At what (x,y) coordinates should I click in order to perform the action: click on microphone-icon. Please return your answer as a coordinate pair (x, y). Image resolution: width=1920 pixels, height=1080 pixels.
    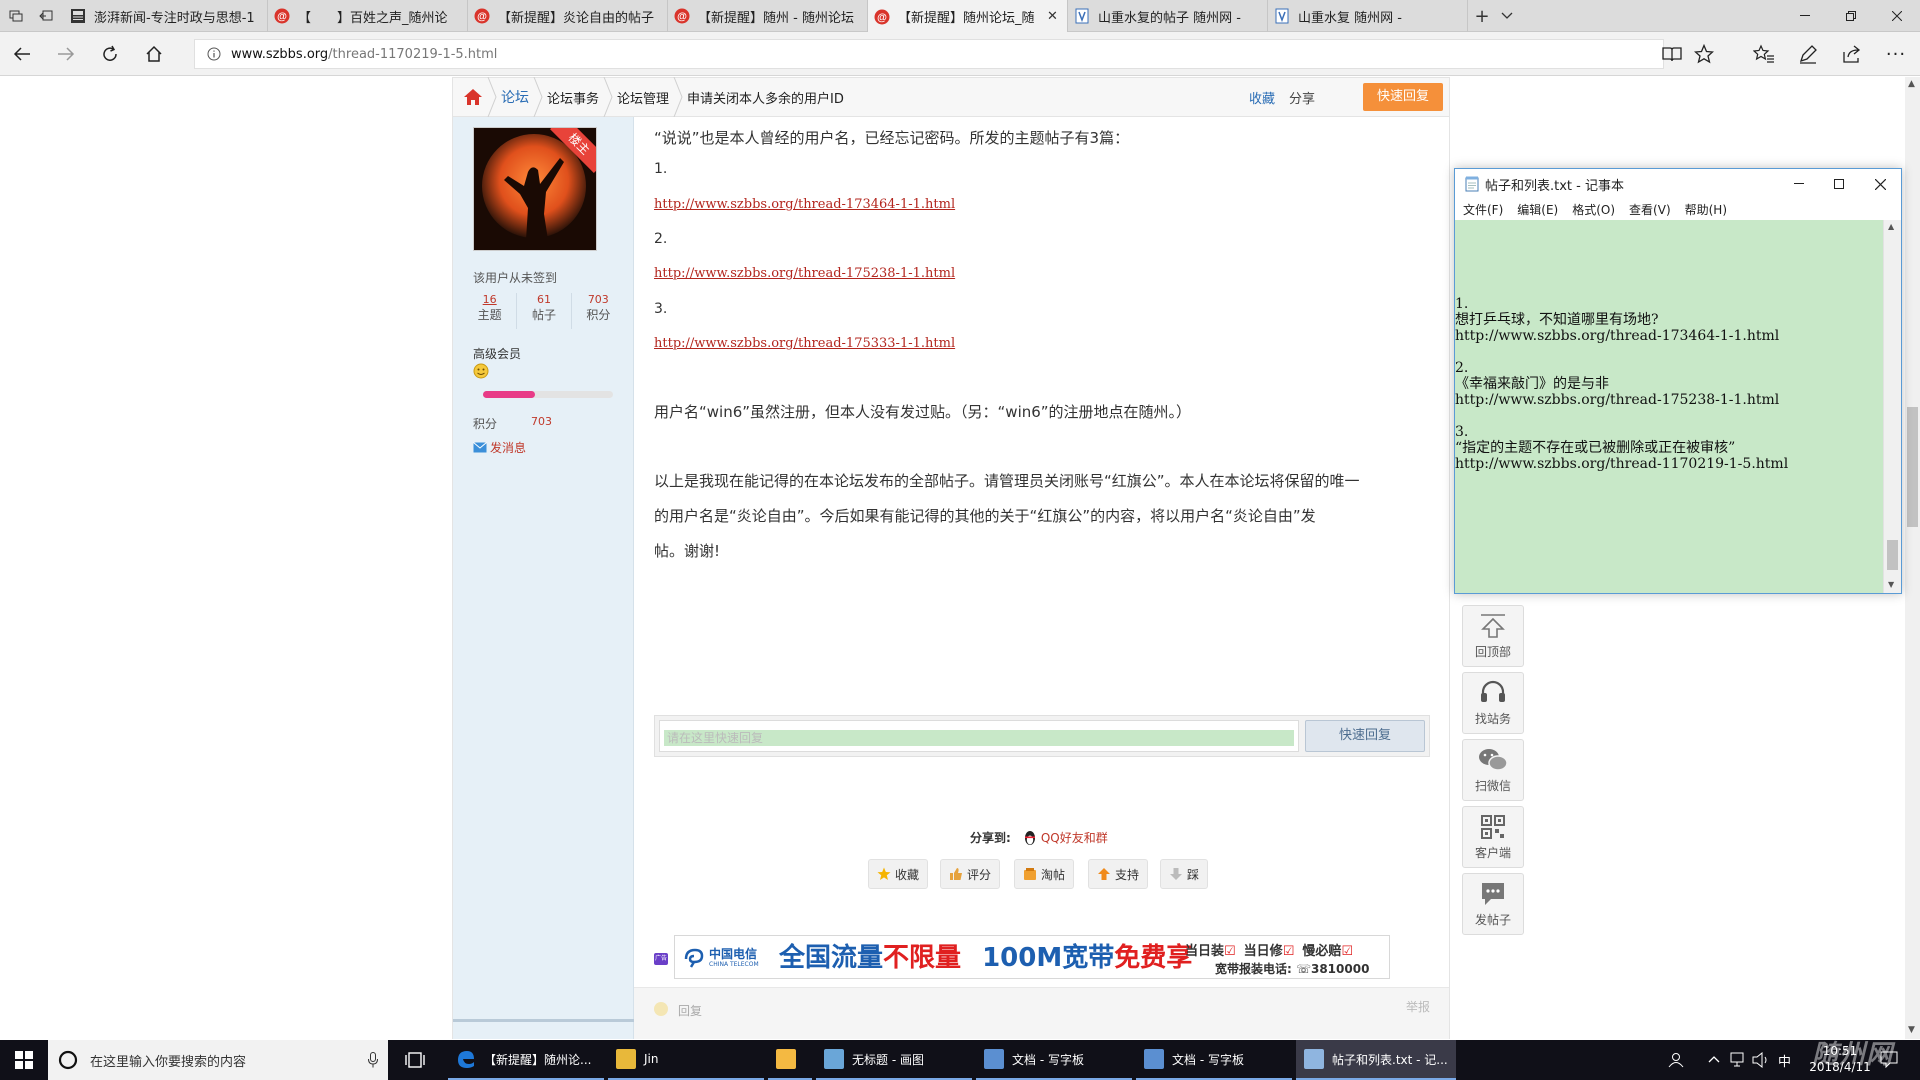
    Looking at the image, I should click on (373, 1060).